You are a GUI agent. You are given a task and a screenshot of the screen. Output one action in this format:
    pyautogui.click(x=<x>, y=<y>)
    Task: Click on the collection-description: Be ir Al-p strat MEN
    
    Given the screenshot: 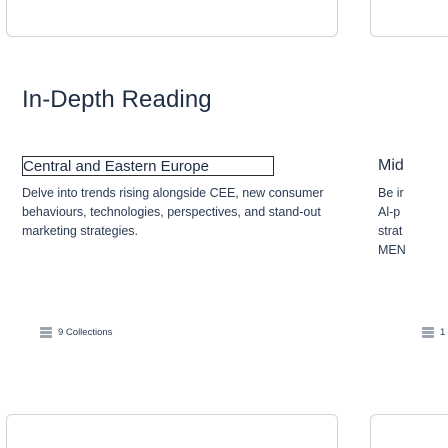 What is the action you would take?
    pyautogui.click(x=413, y=222)
    